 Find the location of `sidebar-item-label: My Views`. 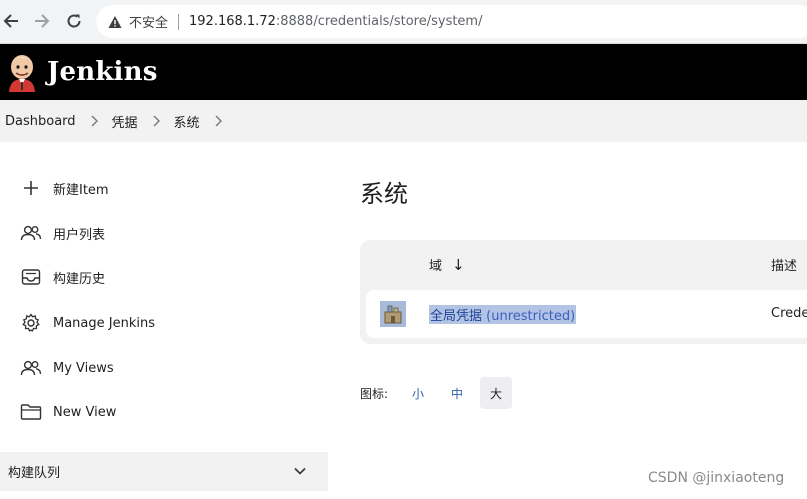

sidebar-item-label: My Views is located at coordinates (83, 368).